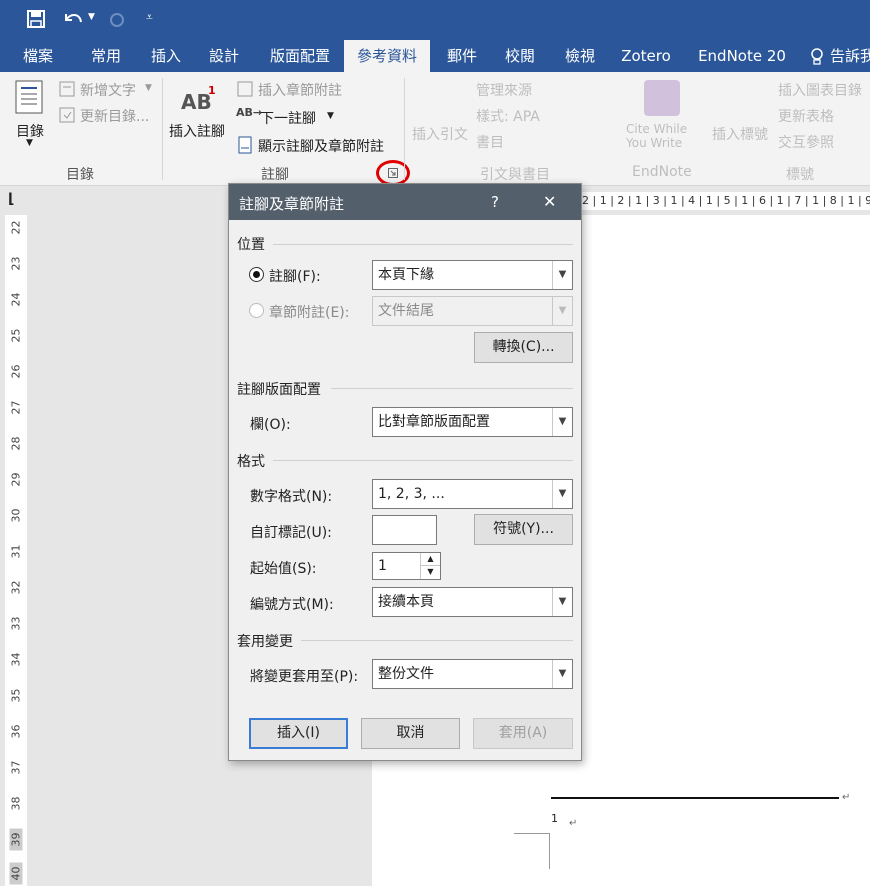 The height and width of the screenshot is (886, 870). I want to click on section-location: 位置, so click(251, 245).